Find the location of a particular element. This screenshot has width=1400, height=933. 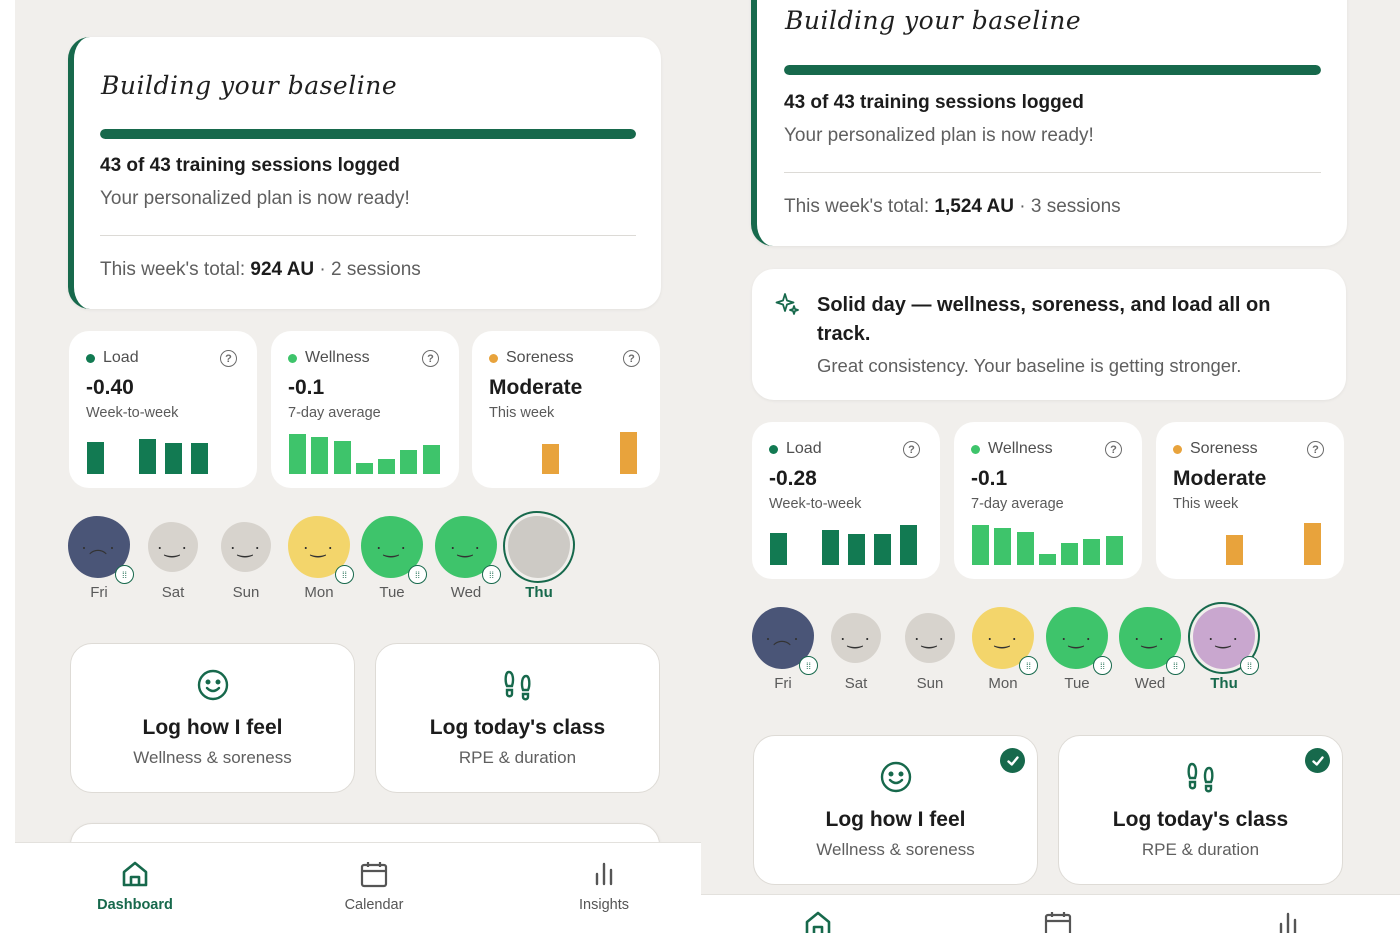

day-thu: ·‿· ⁞⁞ Thu is located at coordinates (1224, 649).